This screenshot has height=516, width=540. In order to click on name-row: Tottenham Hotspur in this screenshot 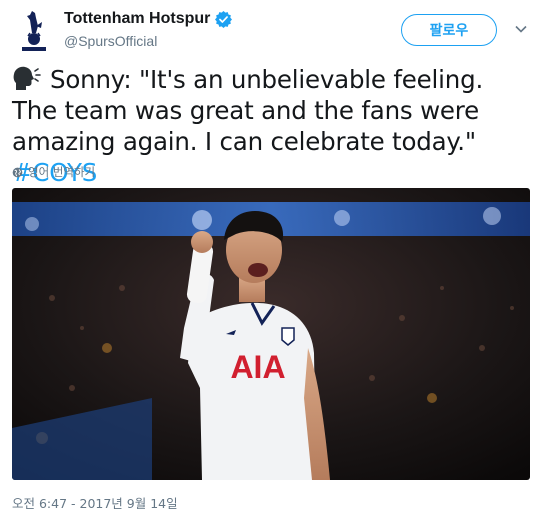, I will do `click(148, 19)`.